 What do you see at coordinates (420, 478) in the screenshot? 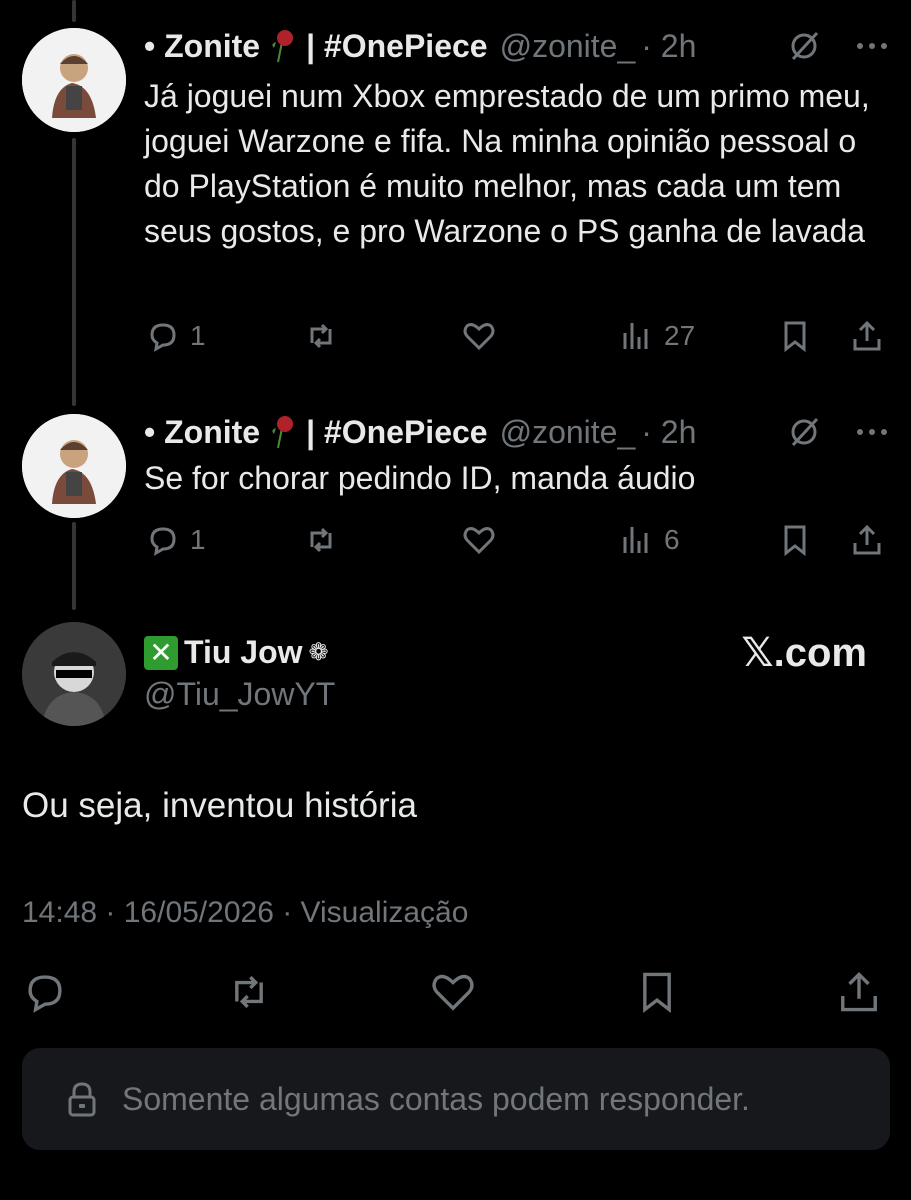
I see `post-text: Se for chorar pedindo ID, manda áudio` at bounding box center [420, 478].